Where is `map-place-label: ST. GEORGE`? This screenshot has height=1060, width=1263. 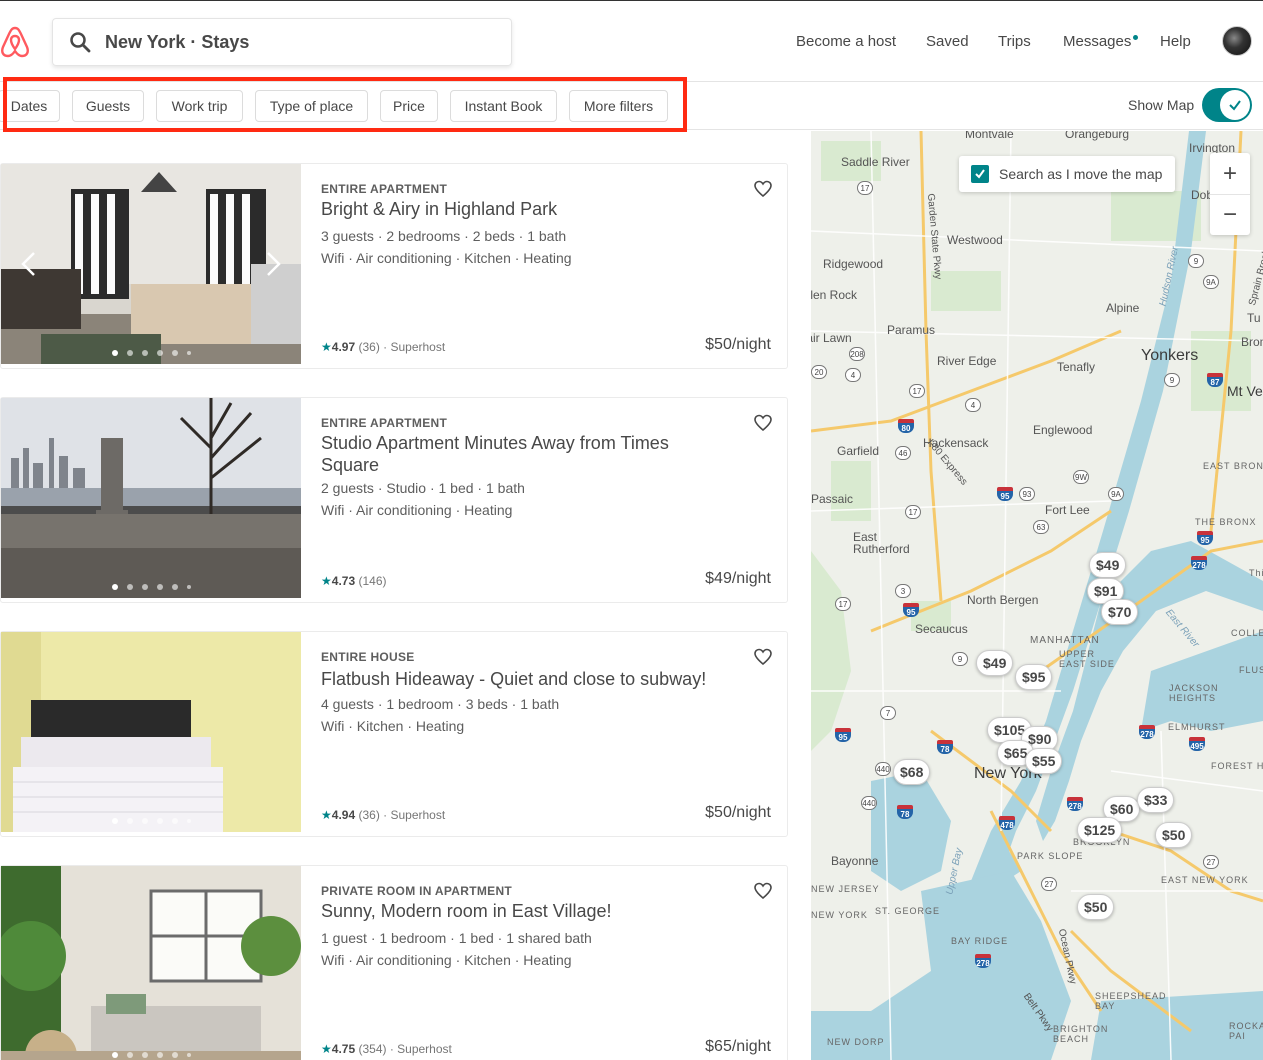
map-place-label: ST. GEORGE is located at coordinates (908, 911).